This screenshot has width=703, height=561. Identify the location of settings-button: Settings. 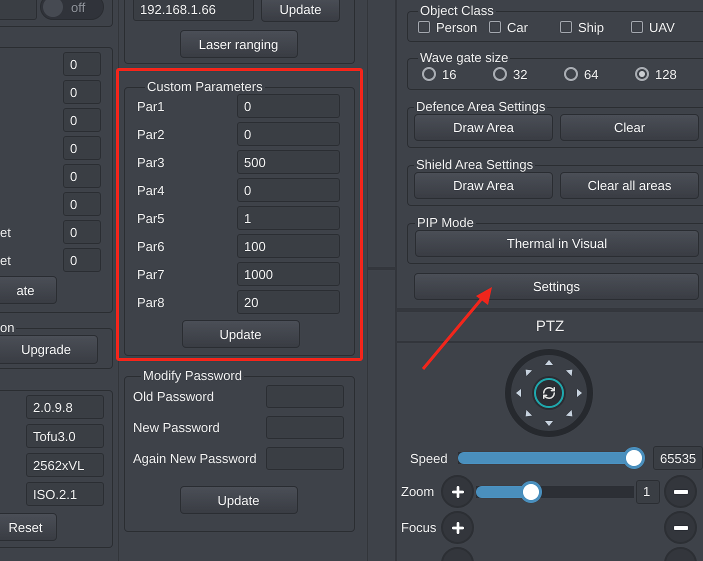
(556, 286).